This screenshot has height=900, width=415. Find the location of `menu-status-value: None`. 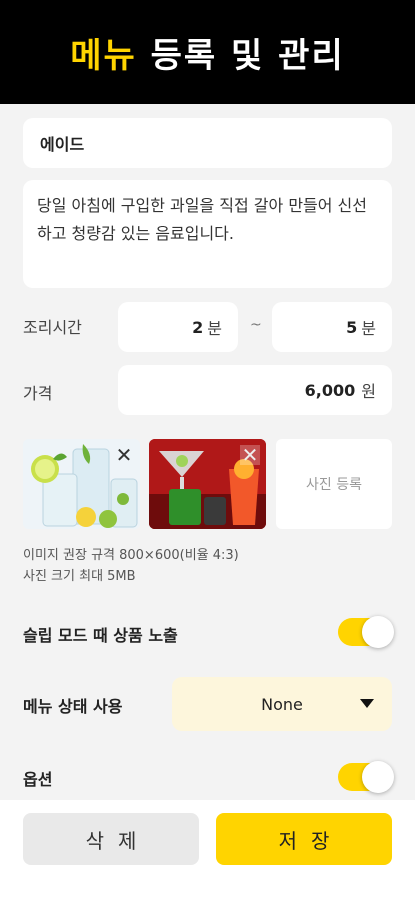

menu-status-value: None is located at coordinates (282, 704).